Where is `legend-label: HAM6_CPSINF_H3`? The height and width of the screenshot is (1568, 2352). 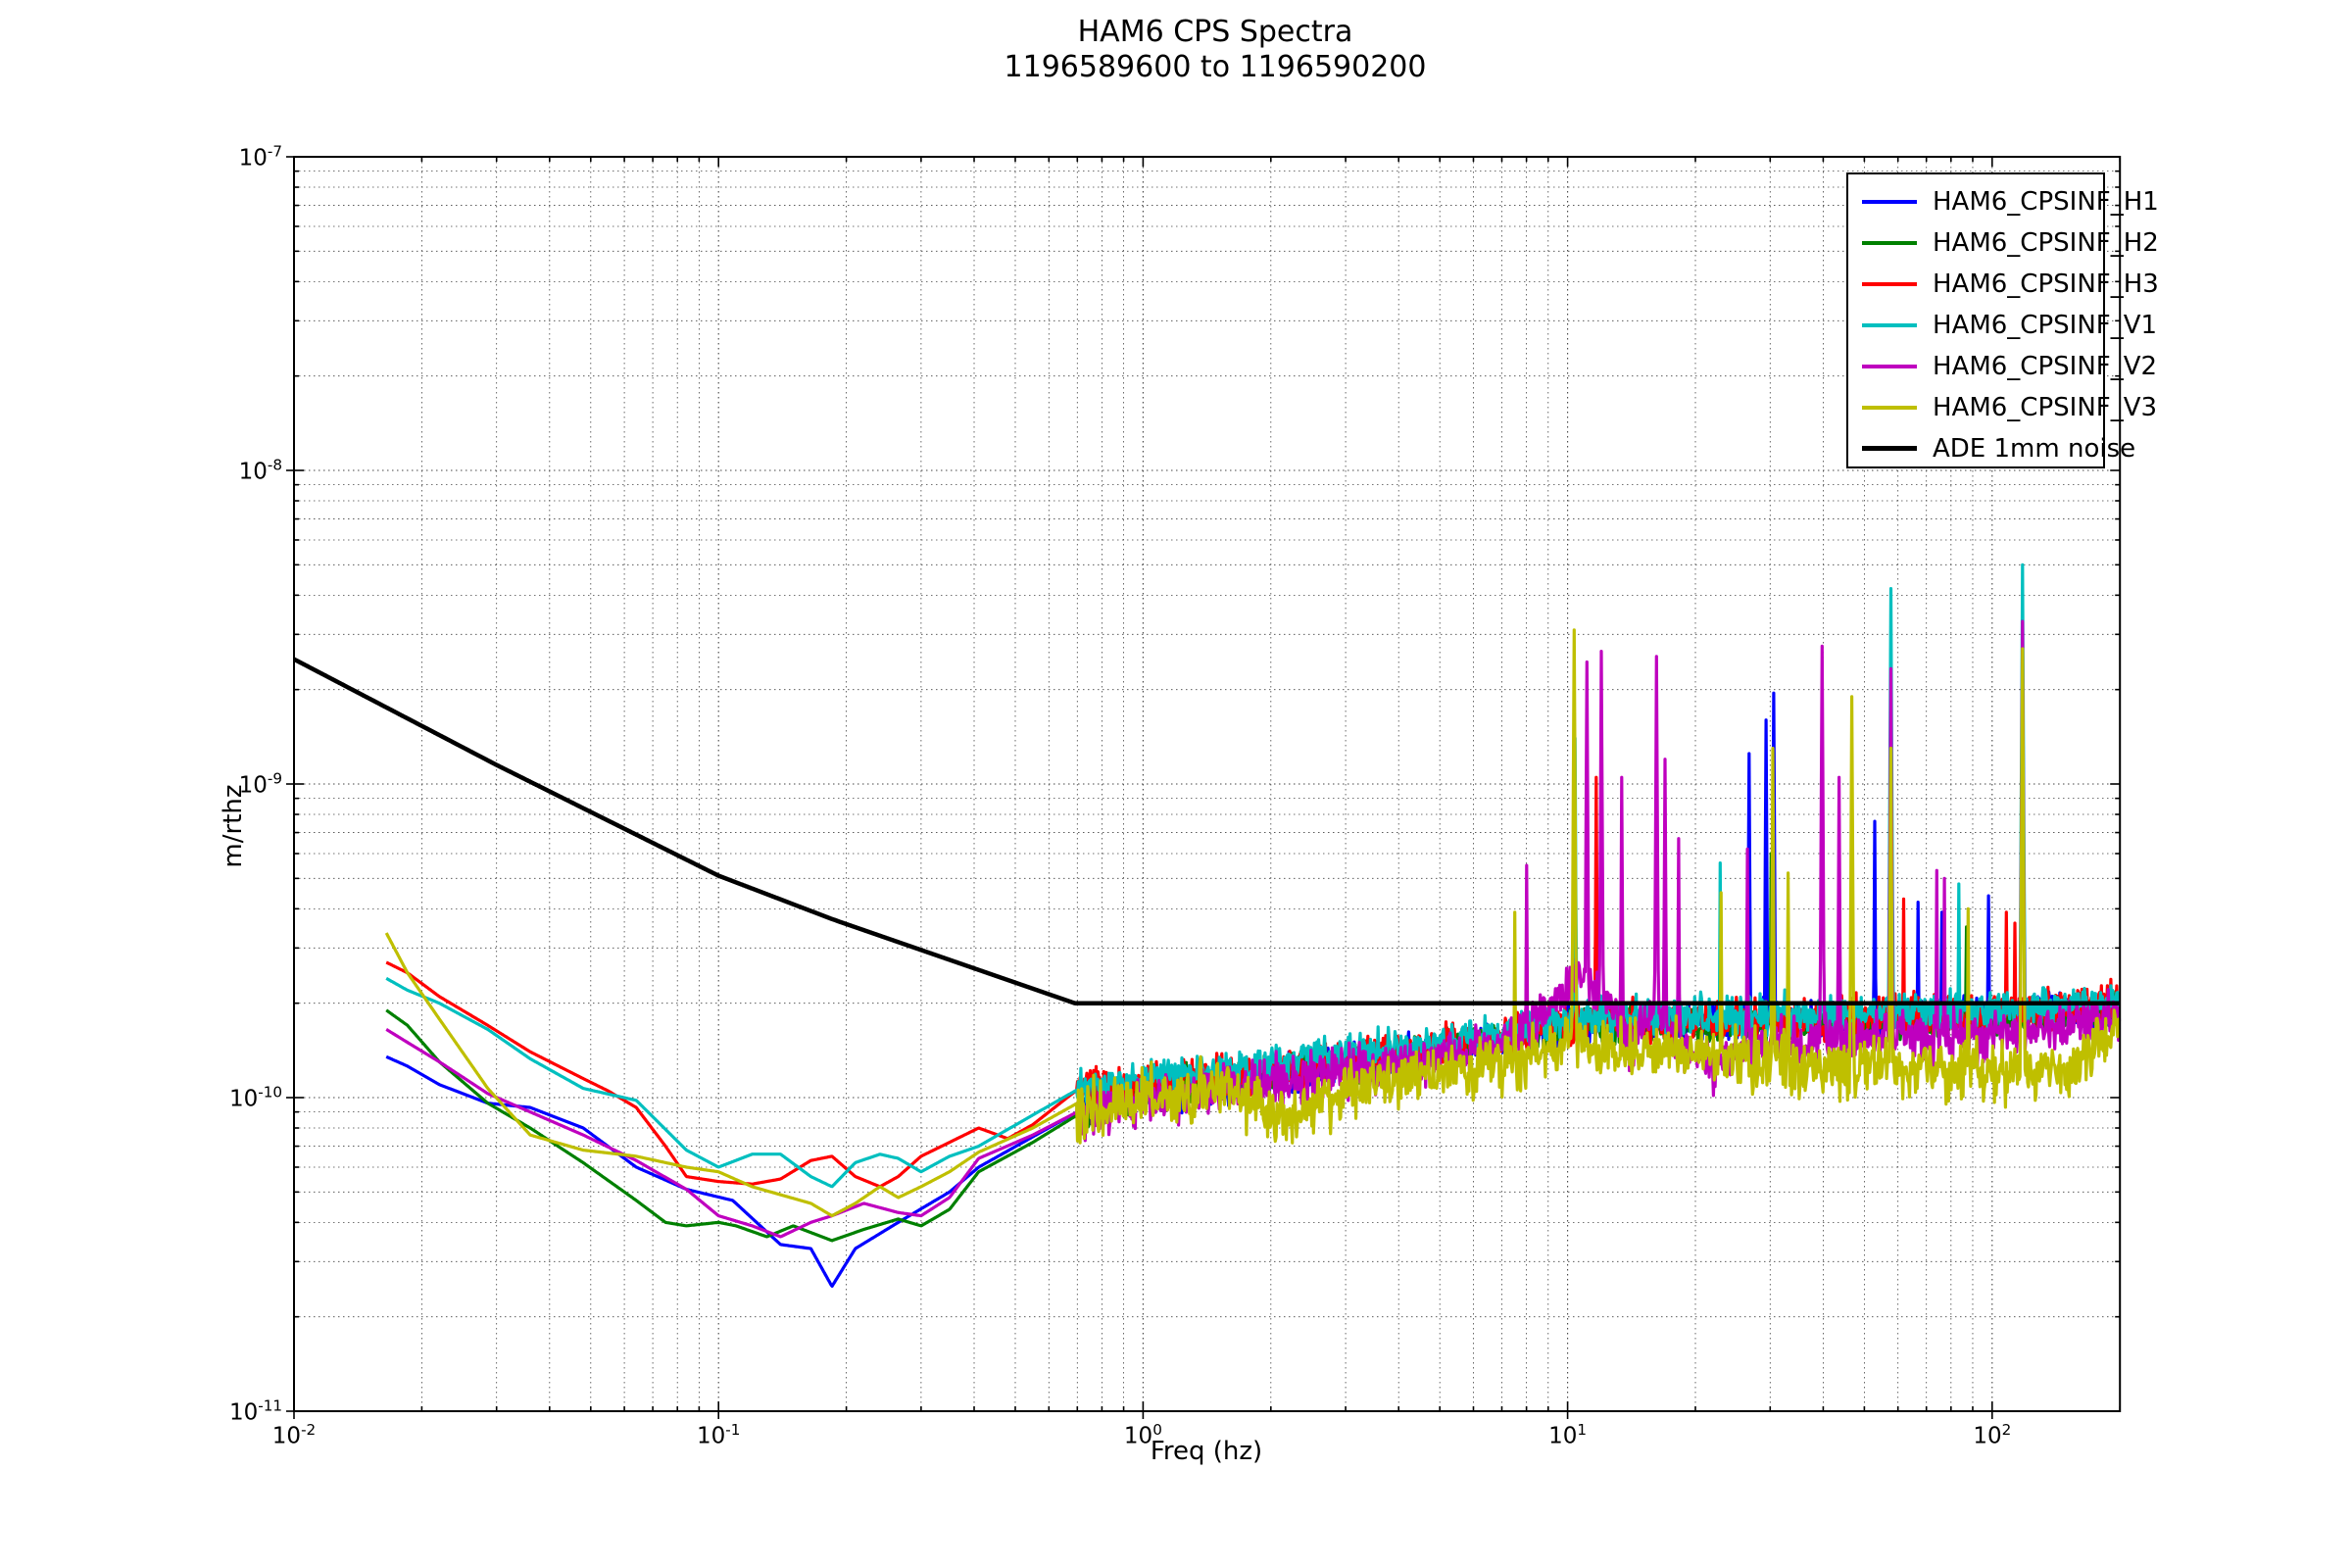
legend-label: HAM6_CPSINF_H3 is located at coordinates (2046, 284).